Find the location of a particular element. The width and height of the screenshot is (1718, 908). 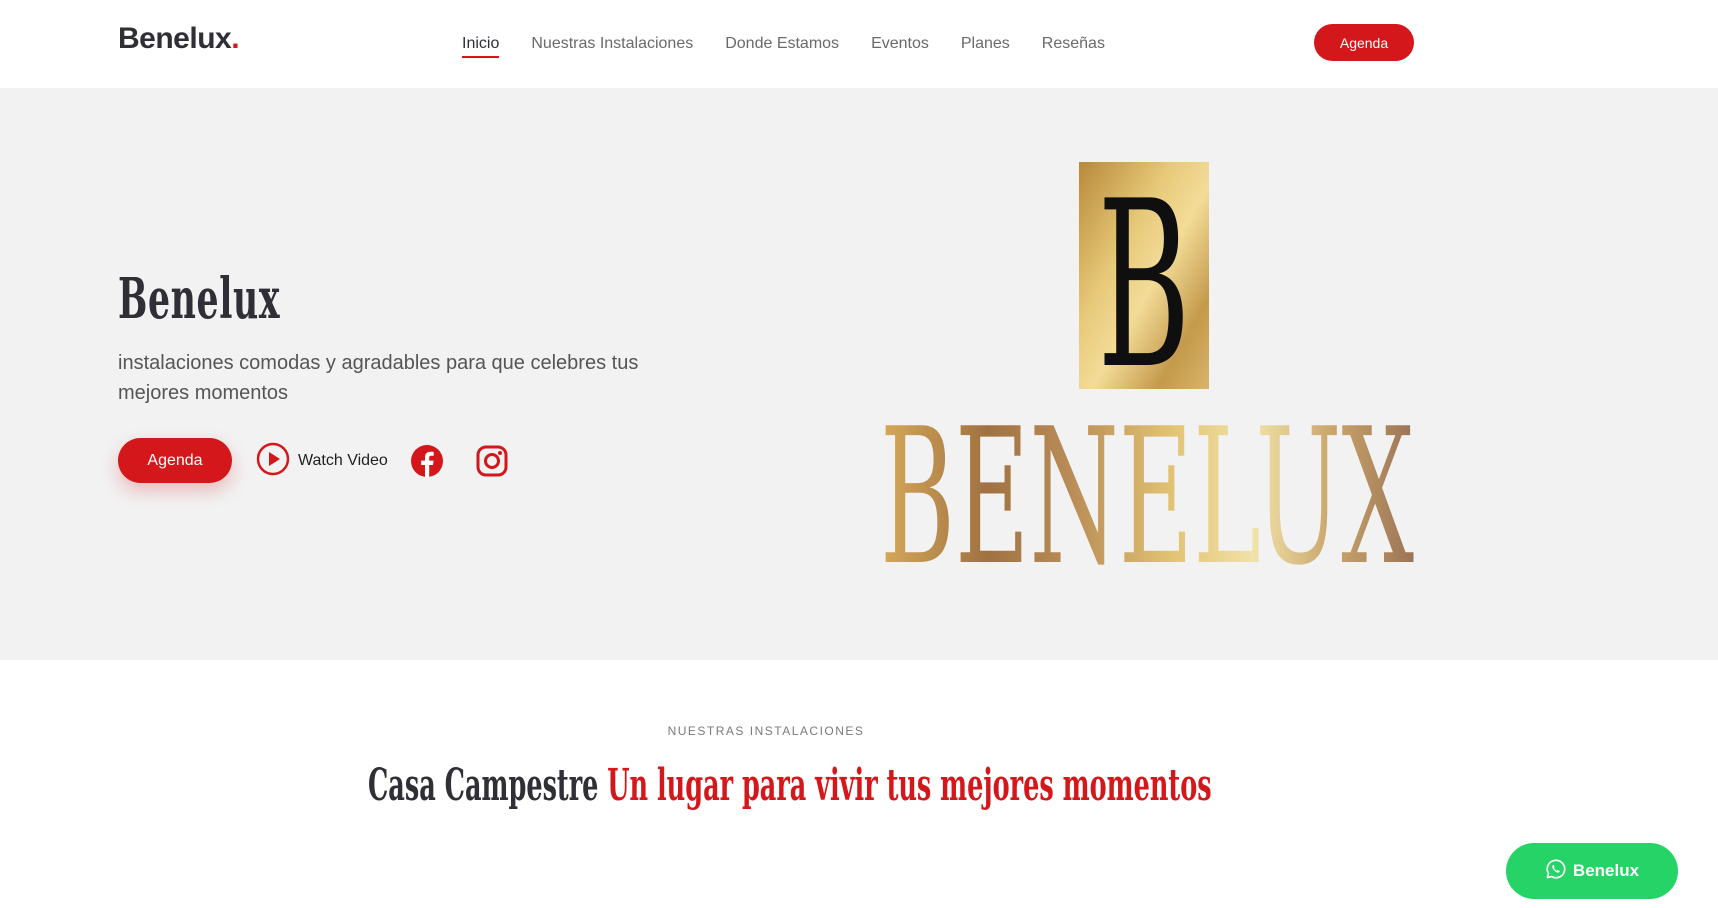

header-agenda-button: Agenda is located at coordinates (1364, 42).